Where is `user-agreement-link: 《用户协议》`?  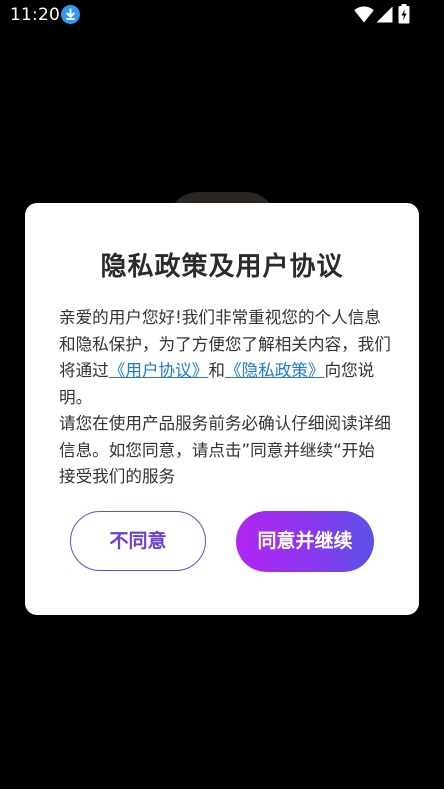 user-agreement-link: 《用户协议》 is located at coordinates (159, 370).